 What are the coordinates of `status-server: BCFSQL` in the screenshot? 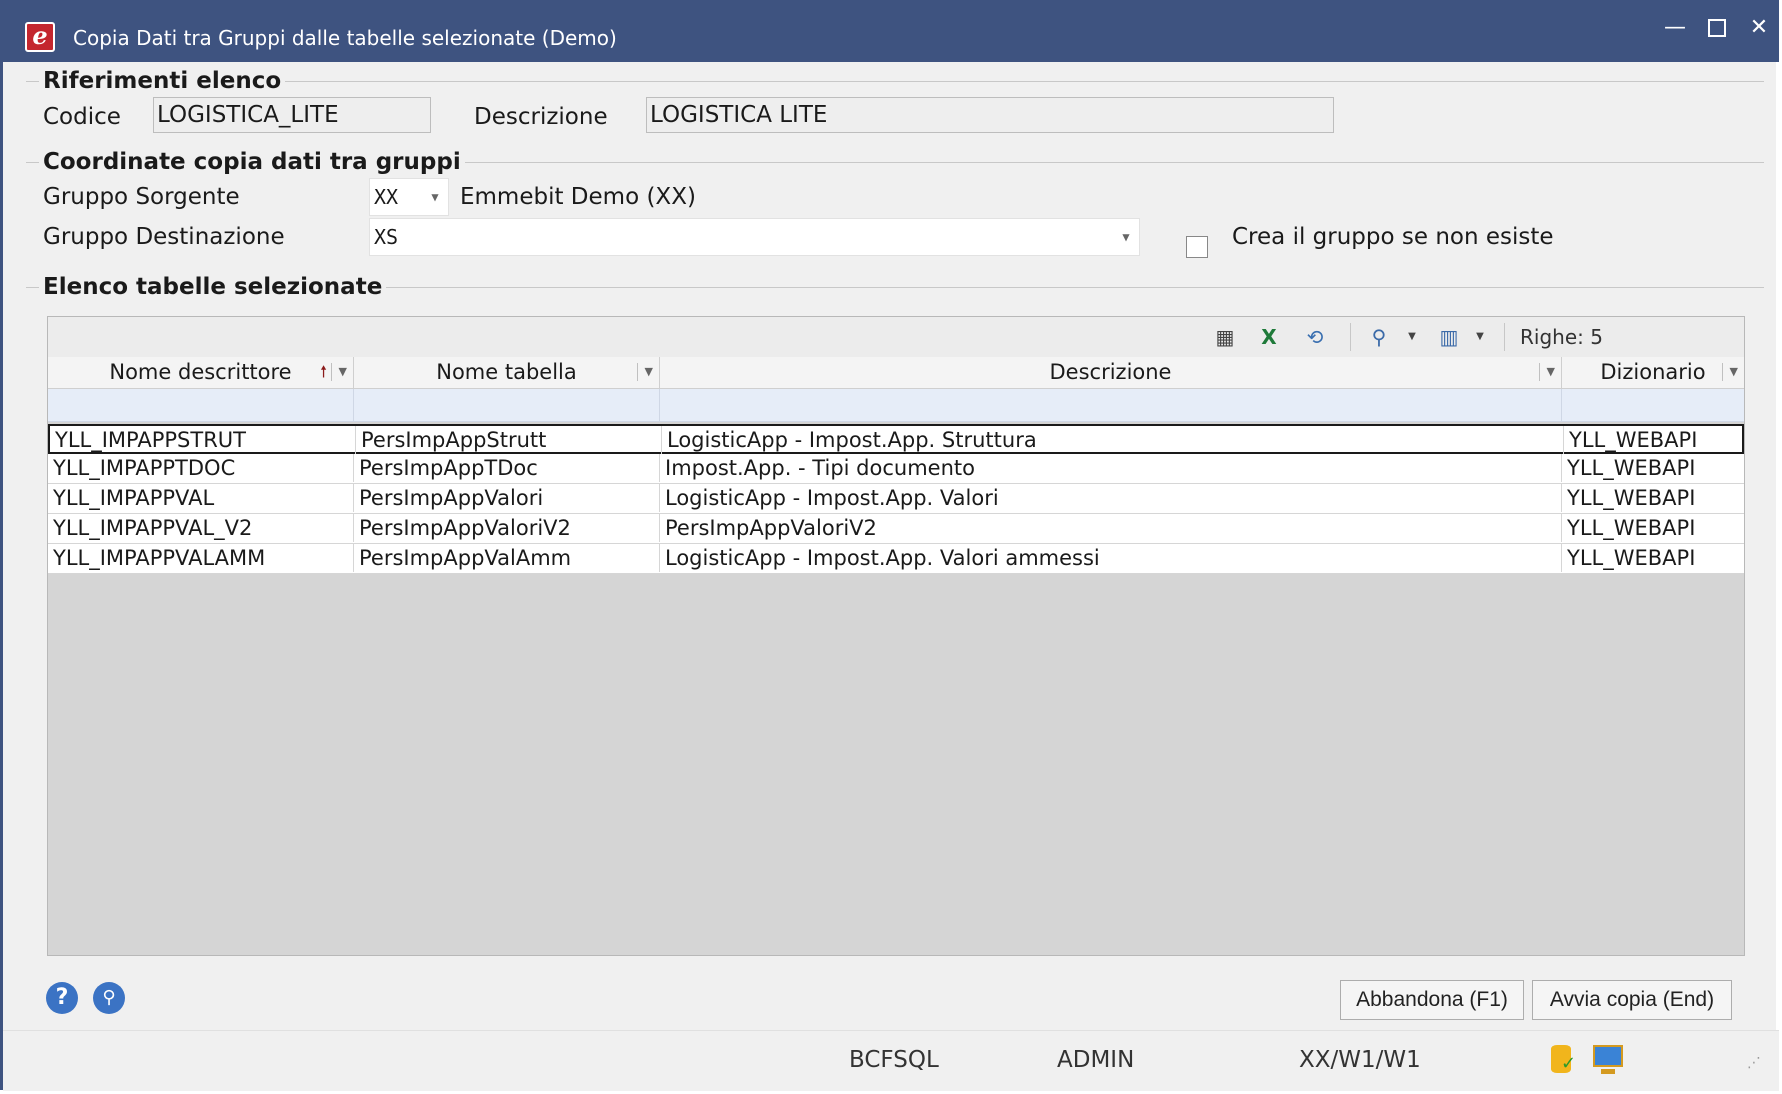 It's located at (894, 1060).